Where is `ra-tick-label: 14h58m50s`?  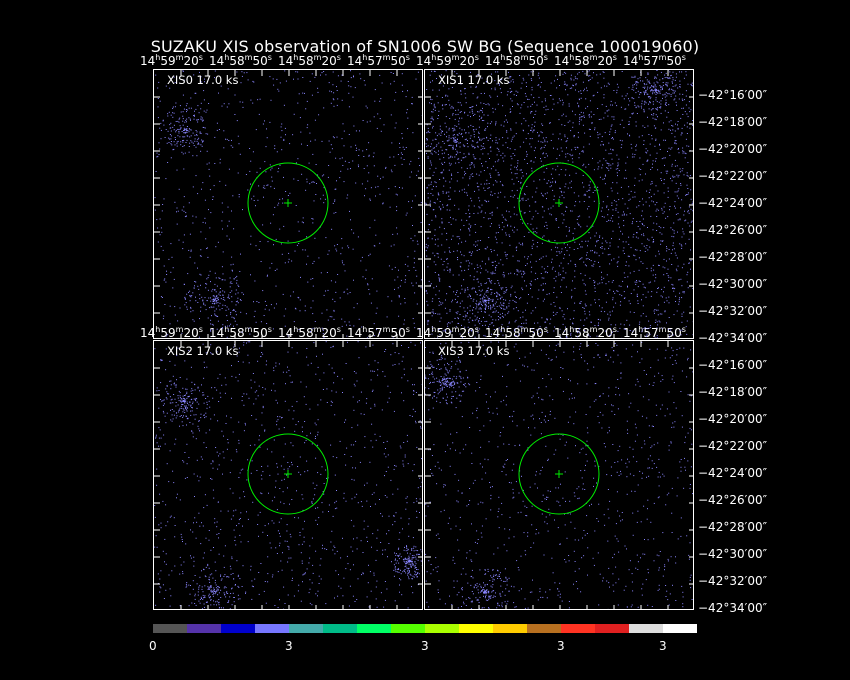
ra-tick-label: 14h58m50s is located at coordinates (516, 60).